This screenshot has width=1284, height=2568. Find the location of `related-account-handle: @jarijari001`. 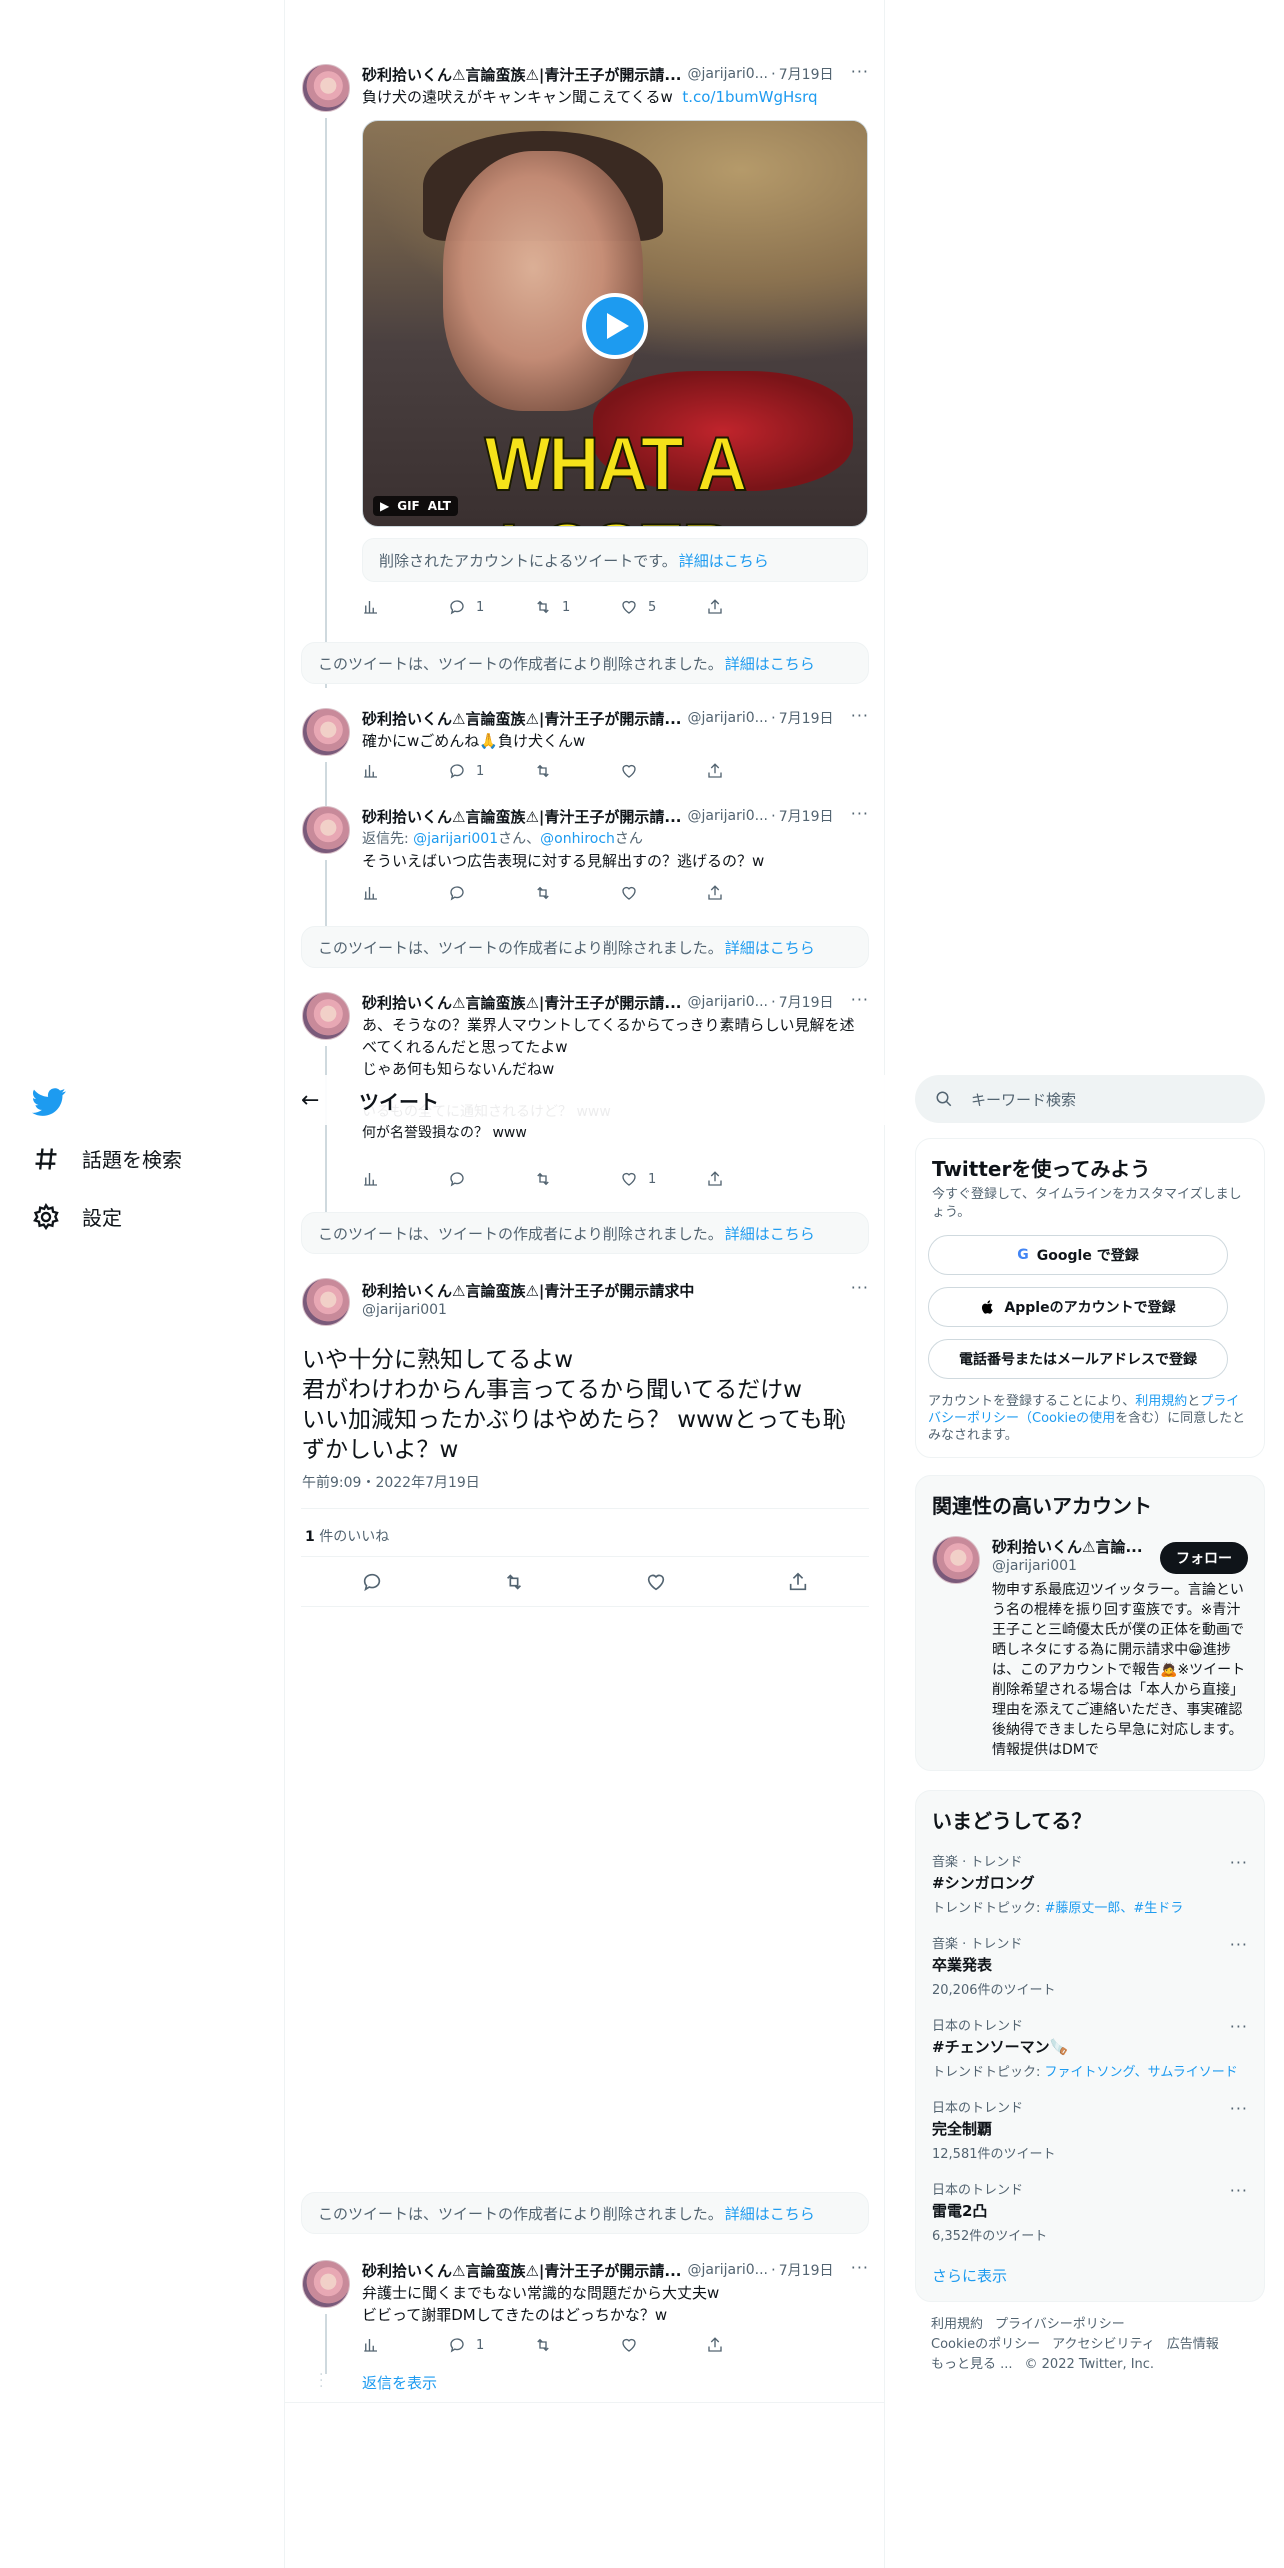

related-account-handle: @jarijari001 is located at coordinates (1034, 1566).